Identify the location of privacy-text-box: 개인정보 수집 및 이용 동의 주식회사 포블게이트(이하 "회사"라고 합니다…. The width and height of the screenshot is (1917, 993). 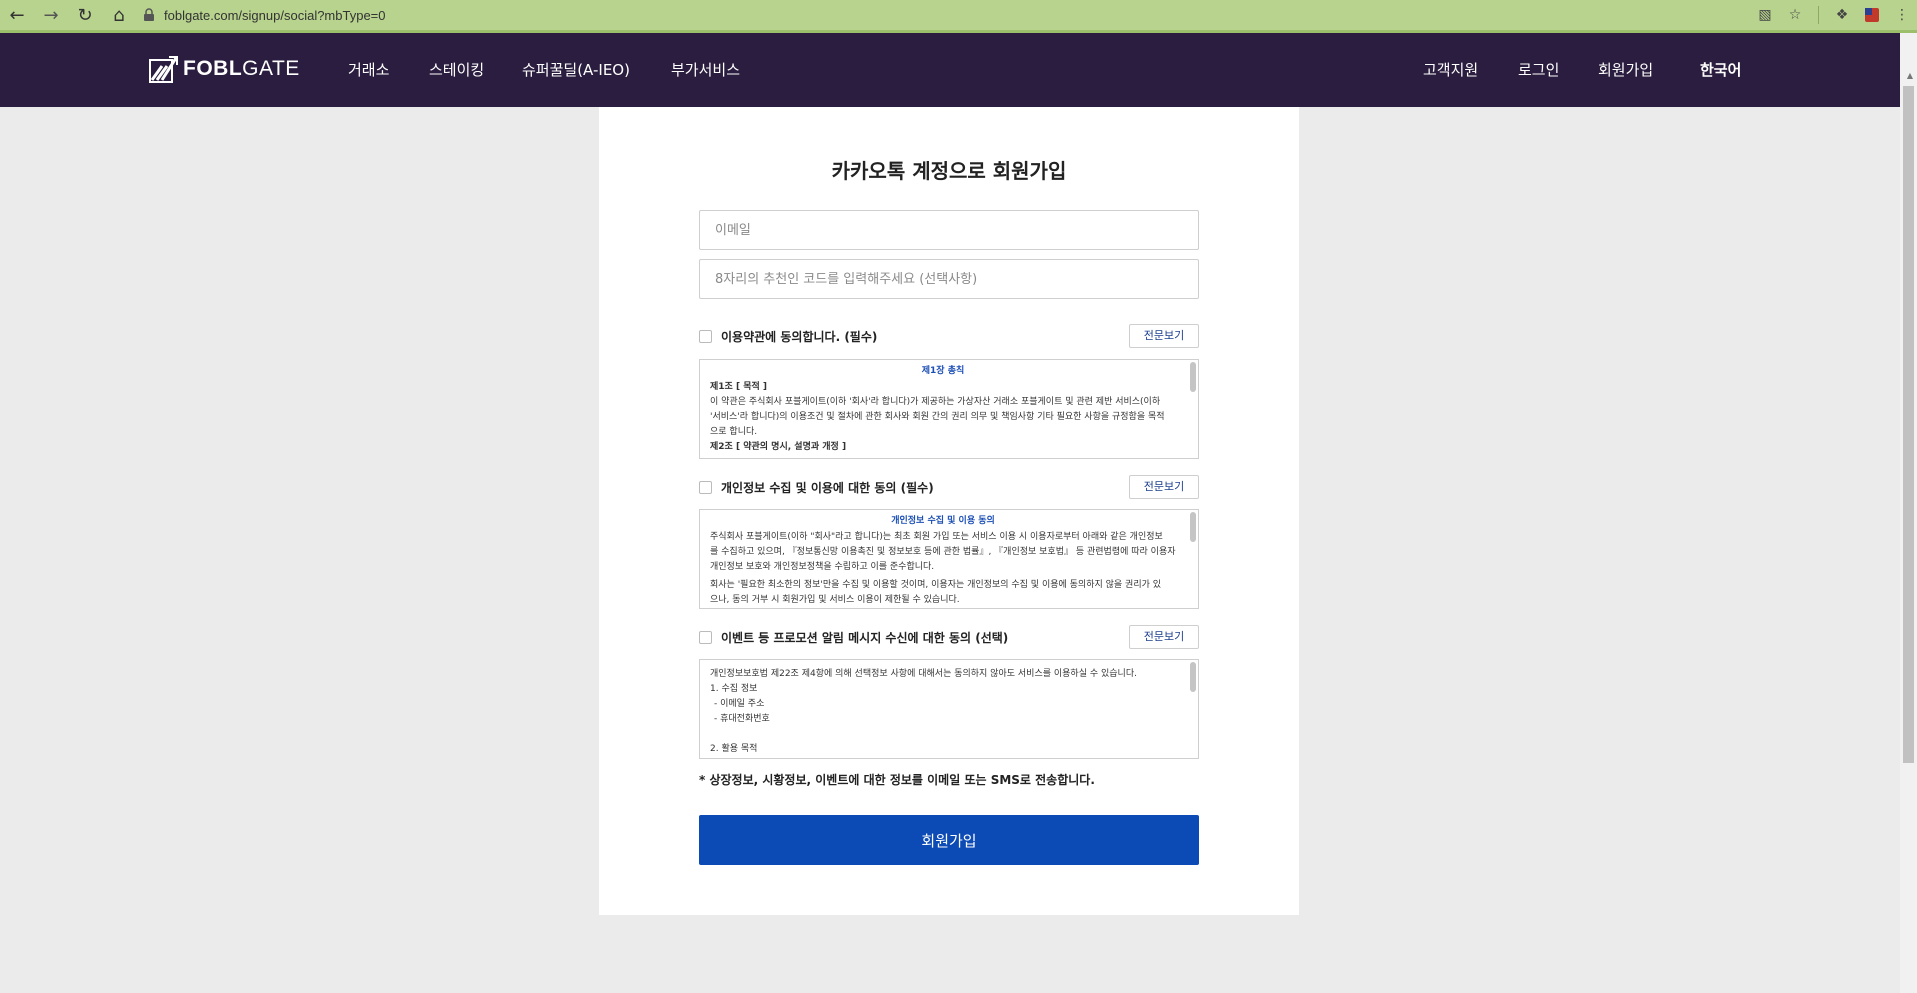
(949, 559).